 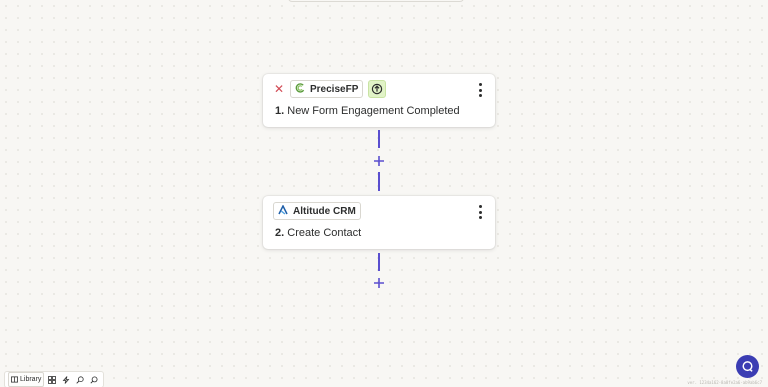 I want to click on chat-icon, so click(x=747, y=366).